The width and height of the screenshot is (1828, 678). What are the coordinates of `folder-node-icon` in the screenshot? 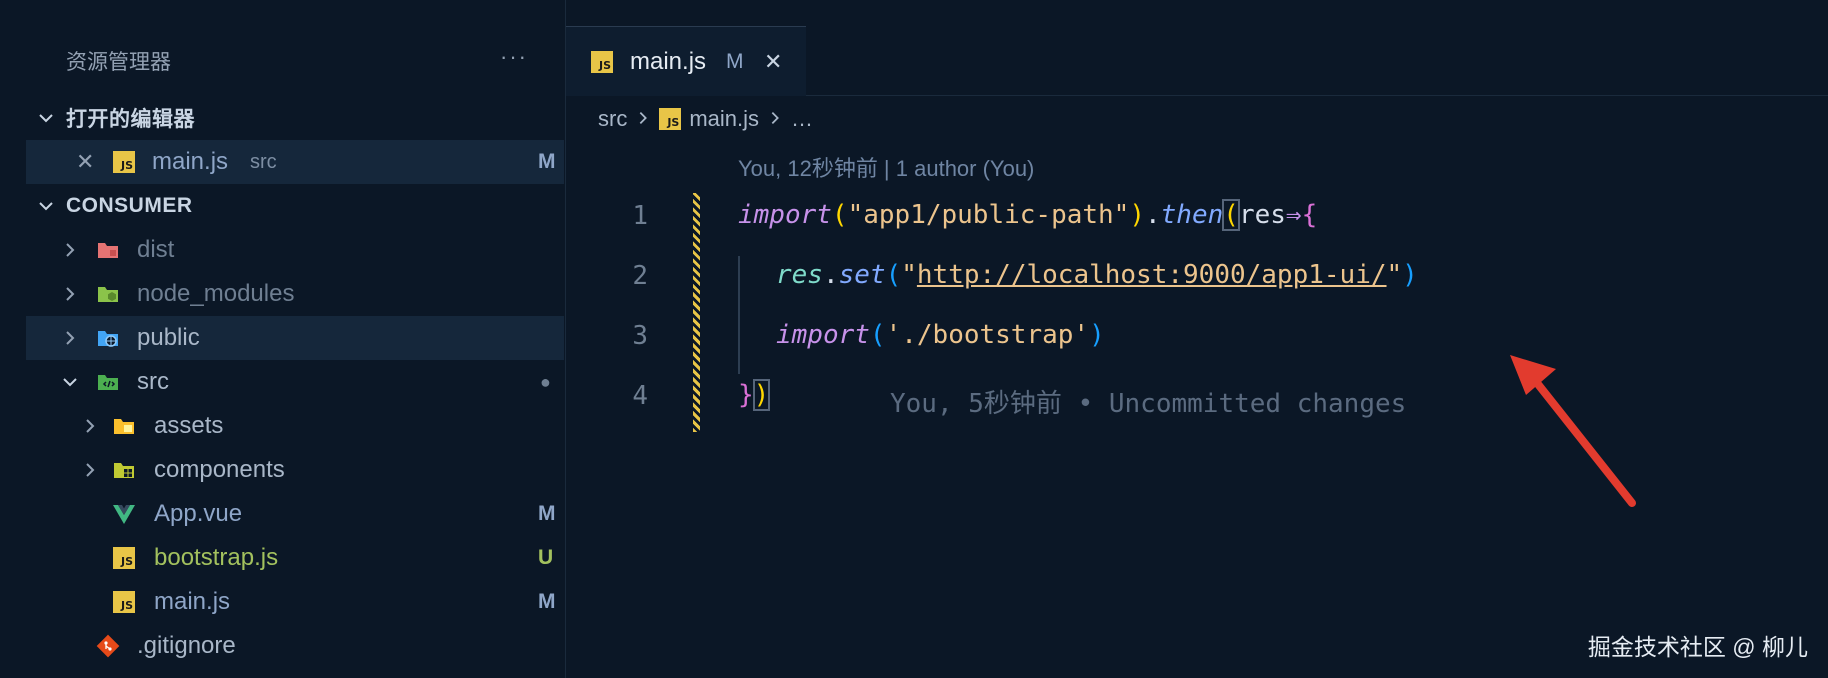 It's located at (108, 294).